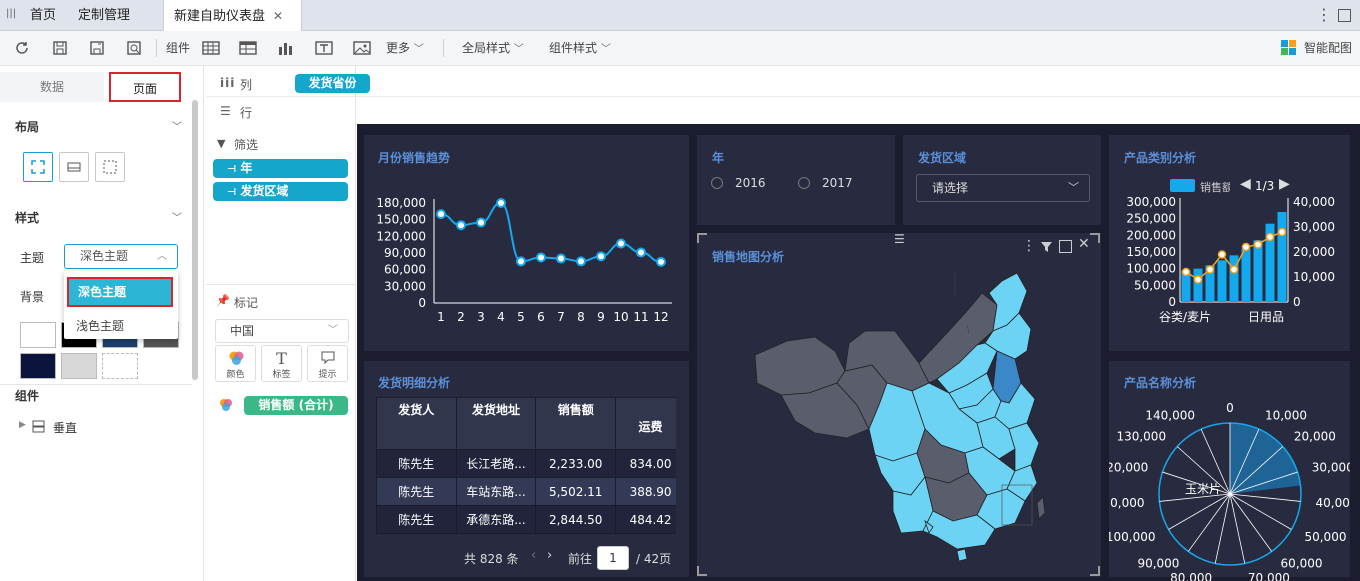 The image size is (1360, 581). Describe the element at coordinates (195, 240) in the screenshot. I see `scrollbar` at that location.